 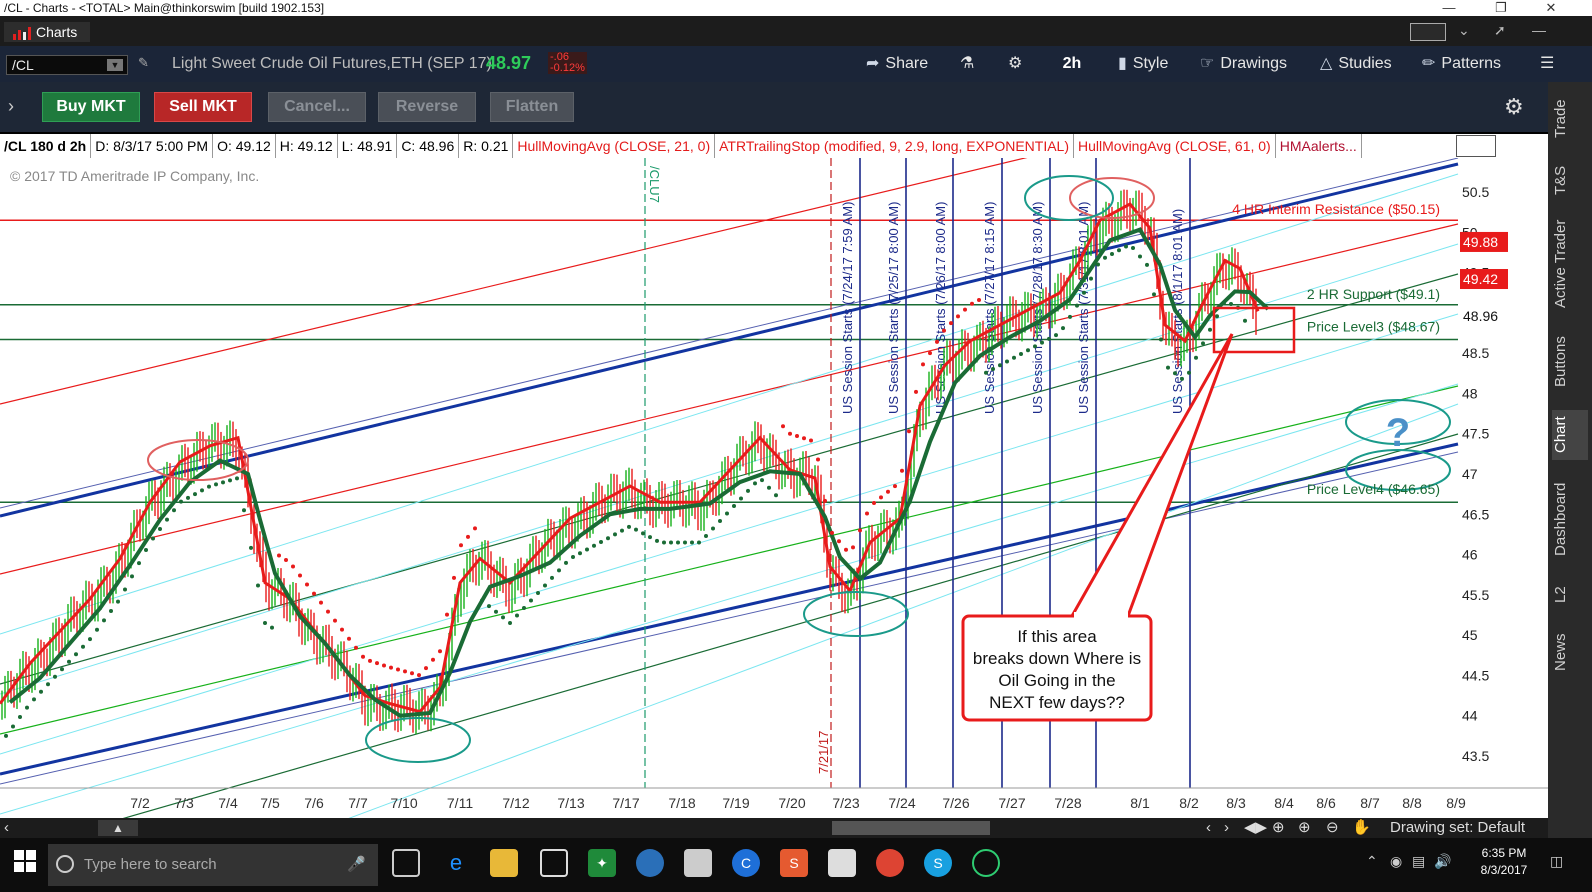 I want to click on side-tab-time-sales: T&S, so click(x=1570, y=180).